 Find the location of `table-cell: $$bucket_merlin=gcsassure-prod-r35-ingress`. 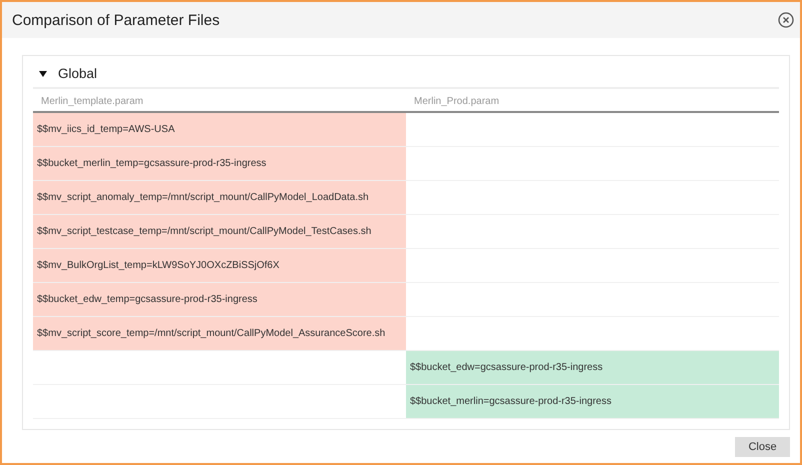

table-cell: $$bucket_merlin=gcsassure-prod-r35-ingress is located at coordinates (592, 401).